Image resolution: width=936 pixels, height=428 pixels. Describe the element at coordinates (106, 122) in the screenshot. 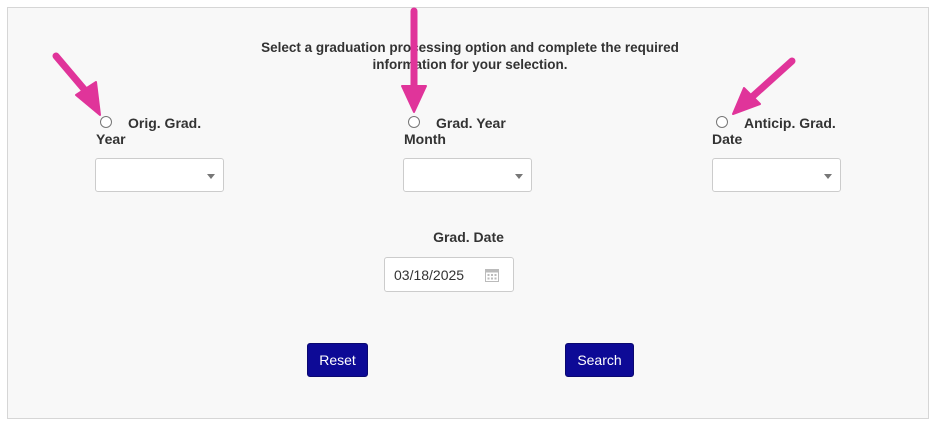

I see `orig-grad-year-radio` at that location.